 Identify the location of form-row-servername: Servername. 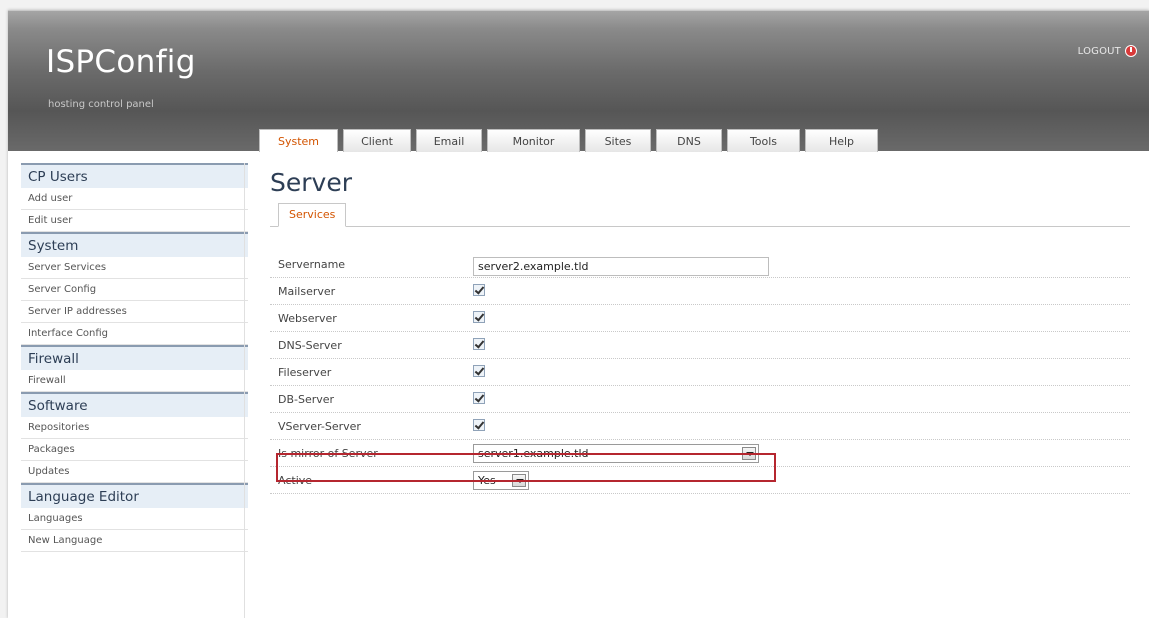
(700, 264).